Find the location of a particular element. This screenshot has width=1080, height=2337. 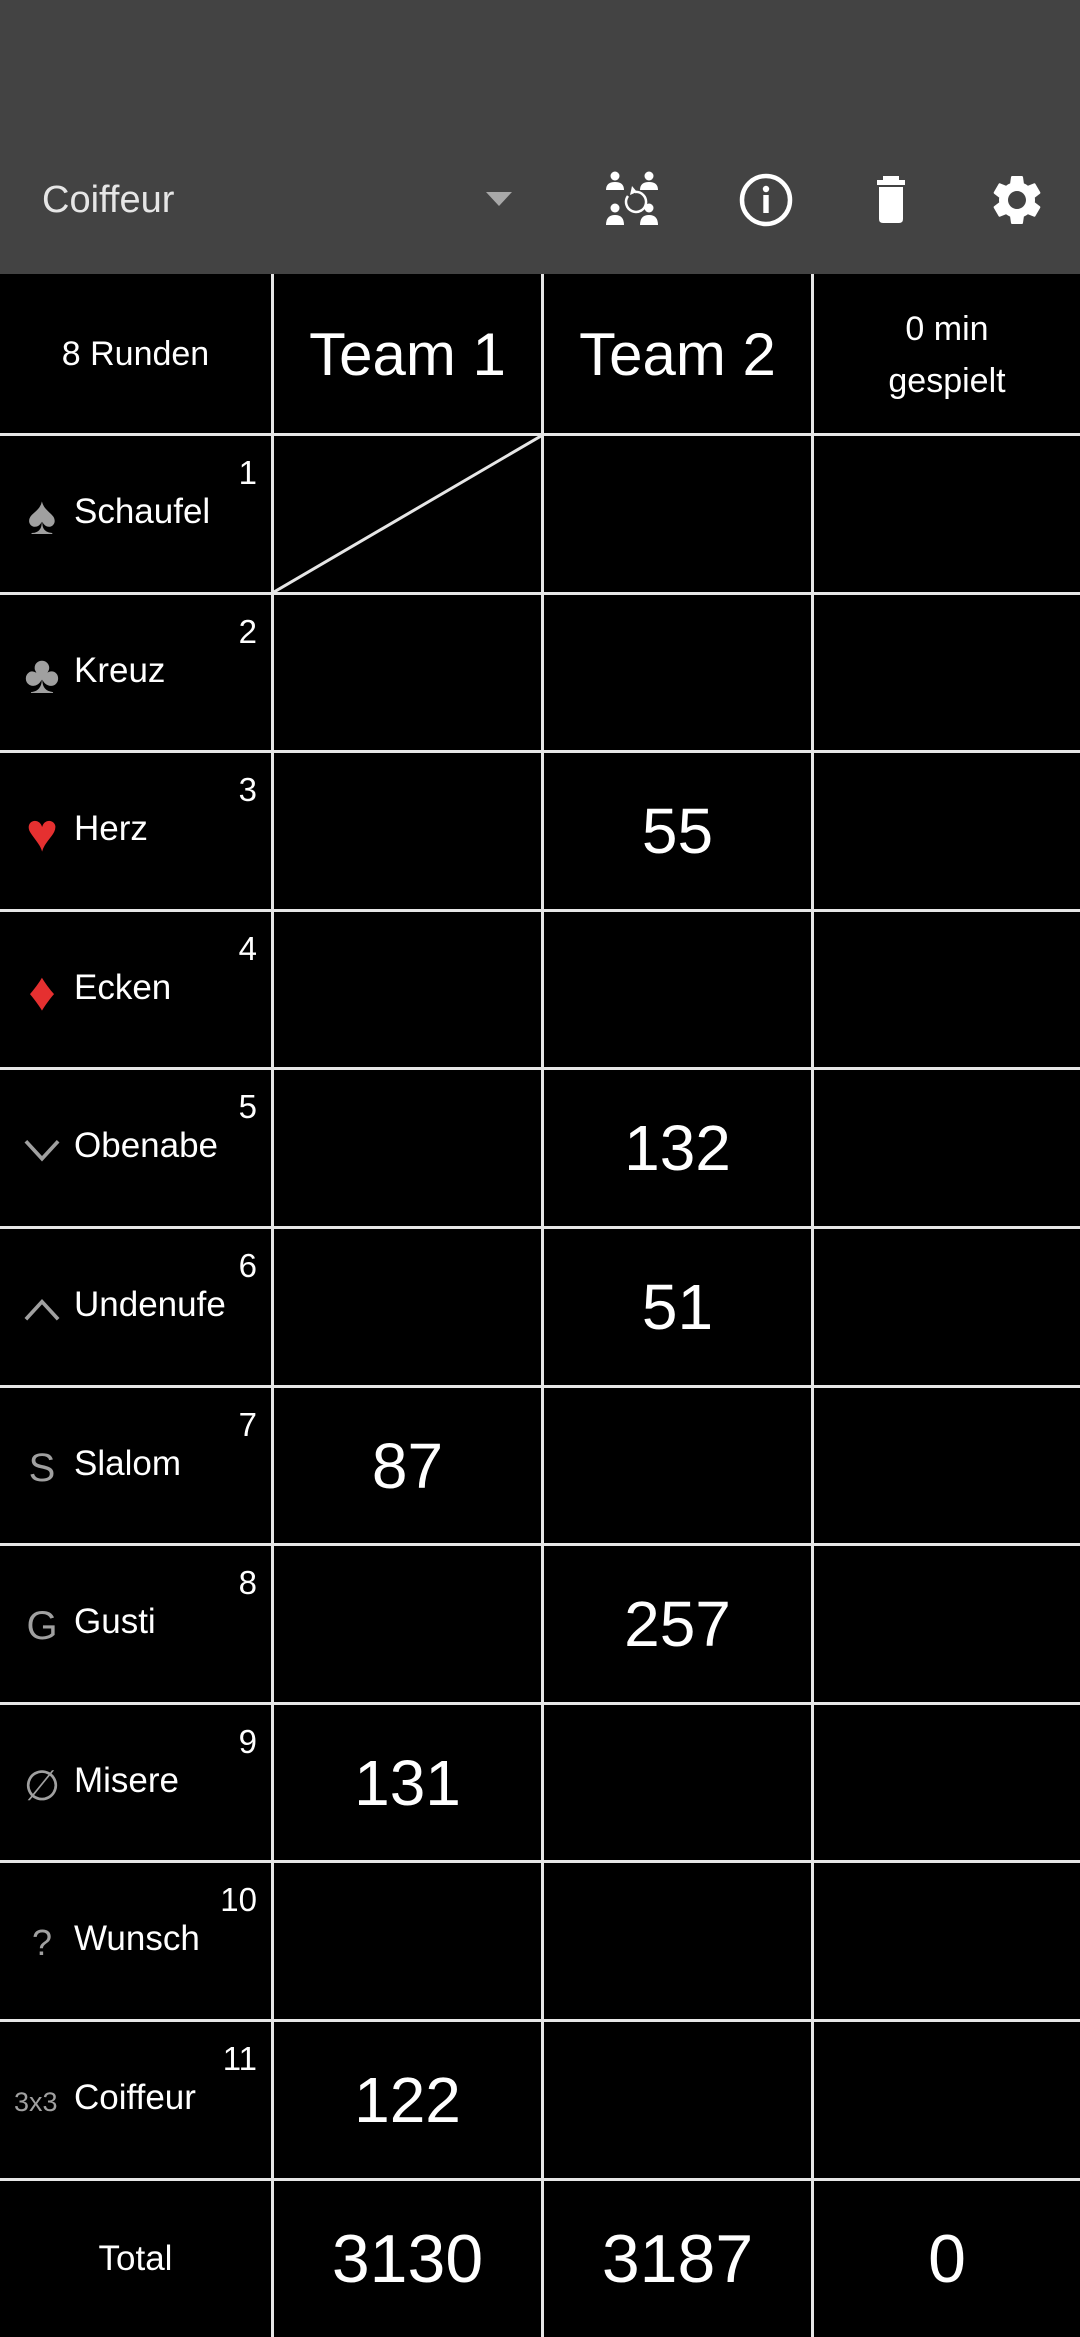

round-number: 11 is located at coordinates (239, 2058).